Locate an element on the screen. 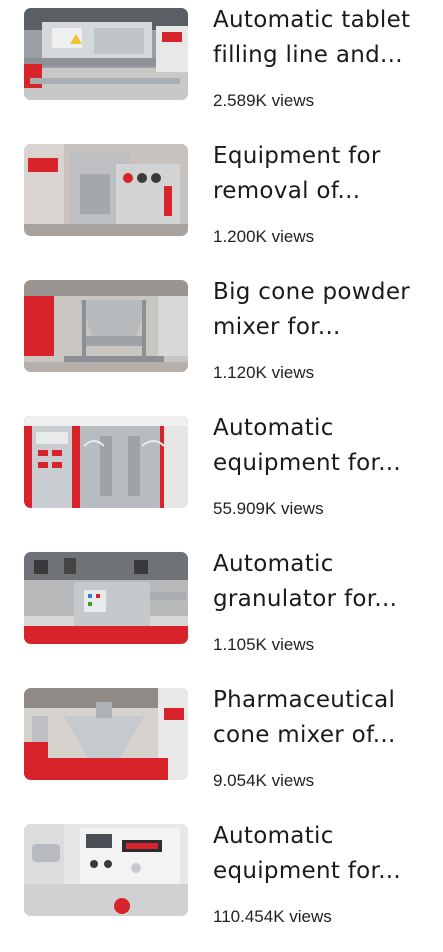  automatic-equipment-panel-image is located at coordinates (106, 870).